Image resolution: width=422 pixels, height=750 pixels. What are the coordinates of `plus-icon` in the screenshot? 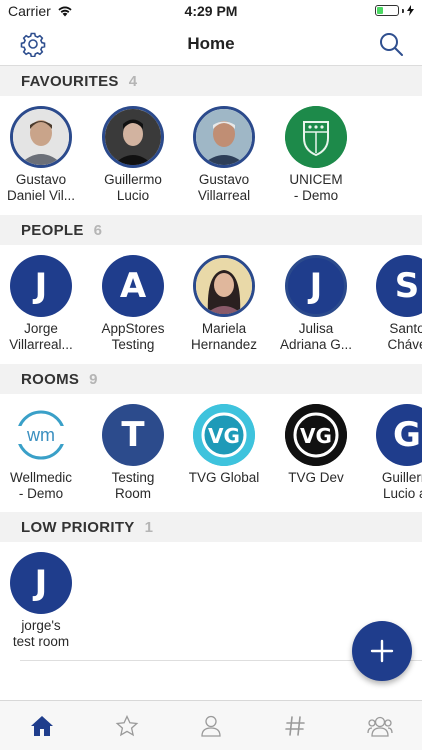 It's located at (382, 651).